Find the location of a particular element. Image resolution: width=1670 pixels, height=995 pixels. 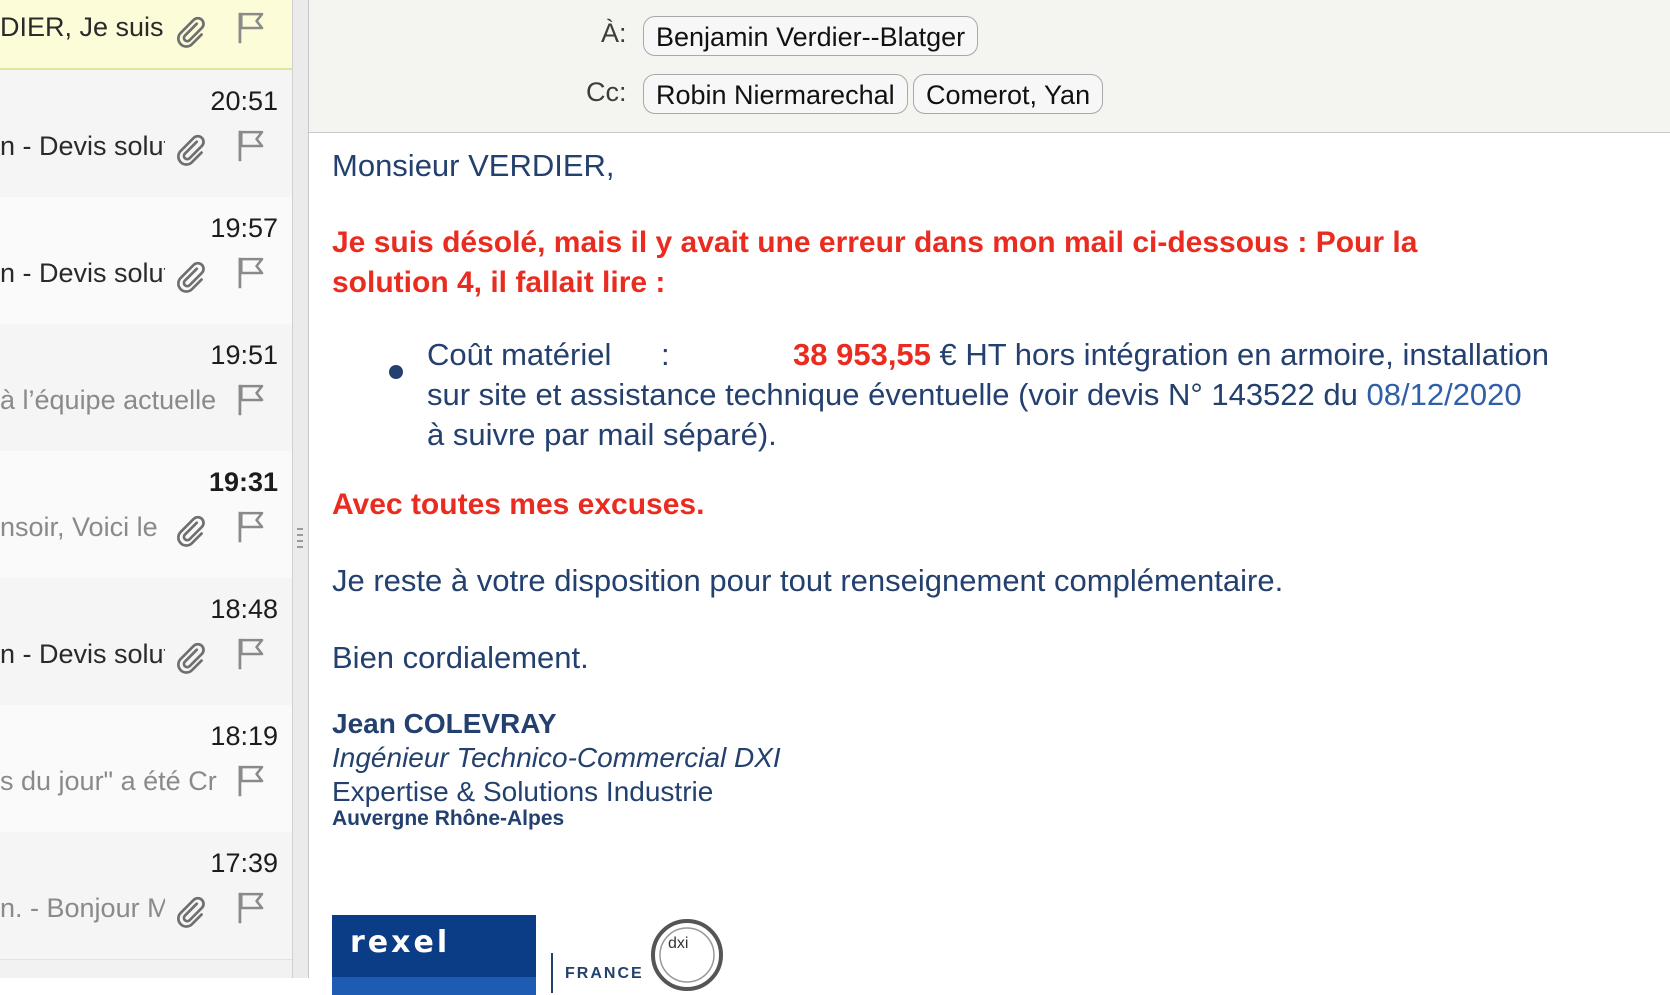

message-row: 17:39 n. - Bonjour M is located at coordinates (146, 896).